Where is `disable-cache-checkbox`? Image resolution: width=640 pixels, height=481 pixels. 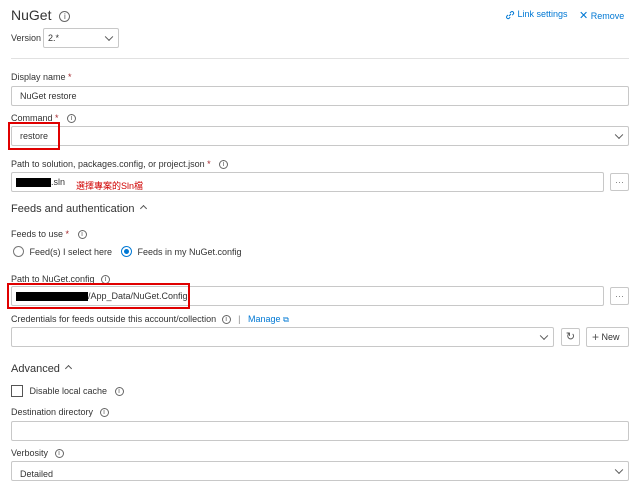 disable-cache-checkbox is located at coordinates (17, 391).